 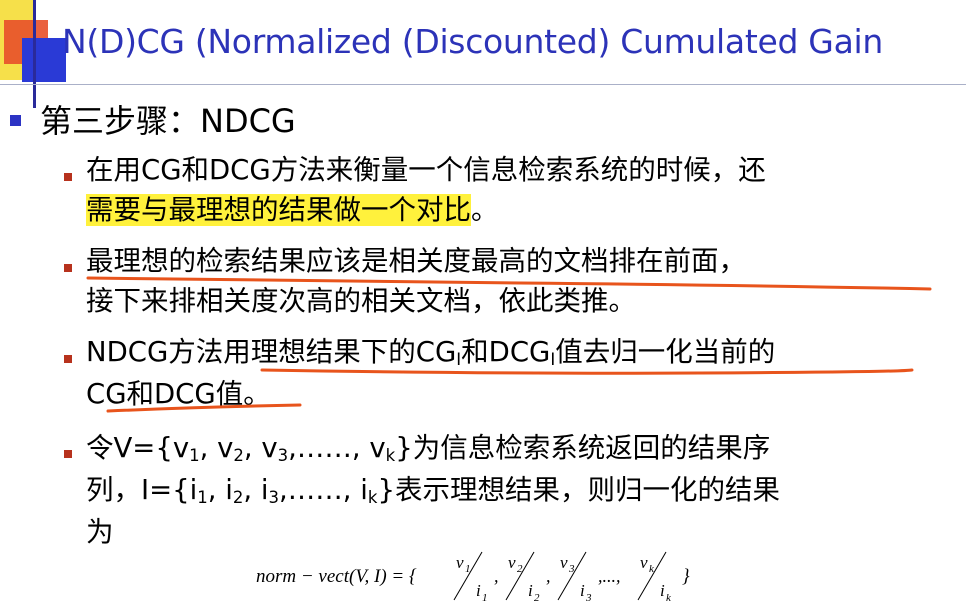 What do you see at coordinates (416, 261) in the screenshot?
I see `bullet-2-line-1: 最理想的检索结果应该是相关度最高的文档排在前面，` at bounding box center [416, 261].